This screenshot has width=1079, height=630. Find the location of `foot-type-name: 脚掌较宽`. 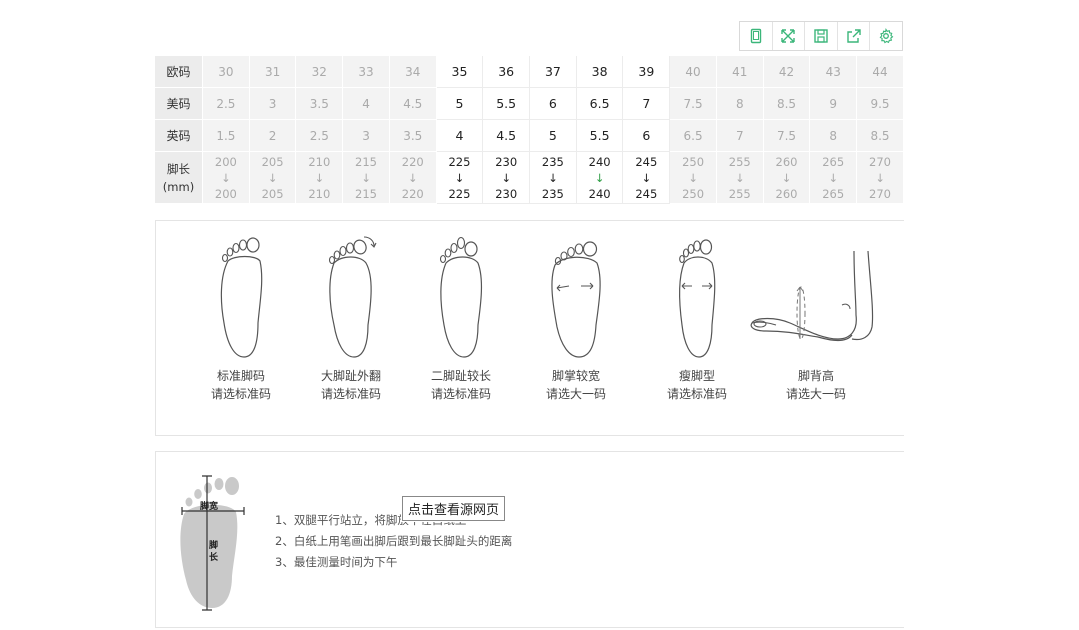

foot-type-name: 脚掌较宽 is located at coordinates (575, 376).